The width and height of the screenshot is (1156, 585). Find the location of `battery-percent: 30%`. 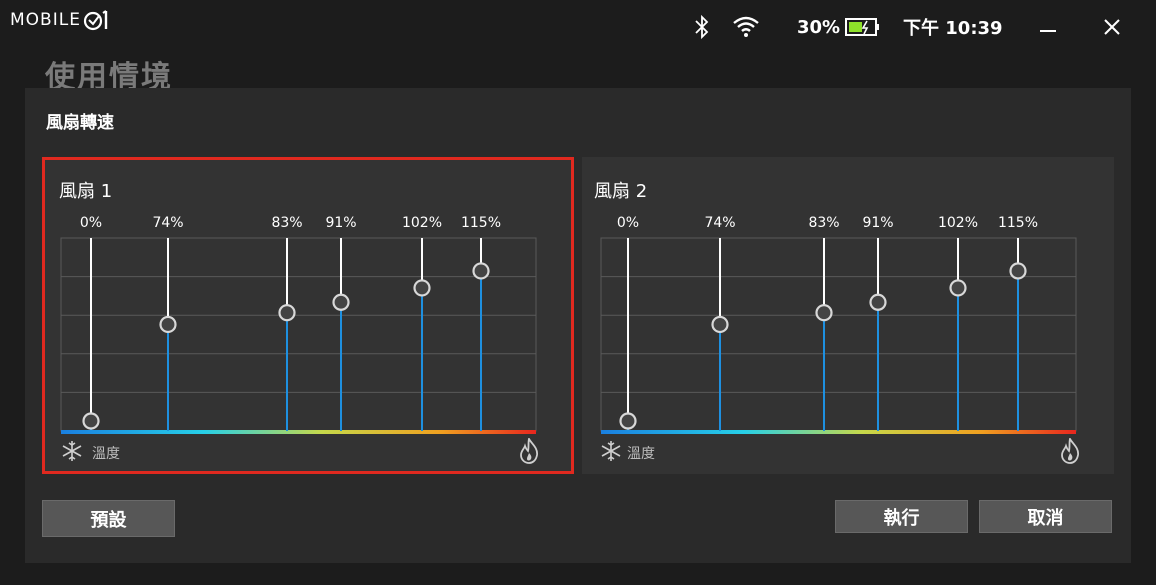

battery-percent: 30% is located at coordinates (819, 27).